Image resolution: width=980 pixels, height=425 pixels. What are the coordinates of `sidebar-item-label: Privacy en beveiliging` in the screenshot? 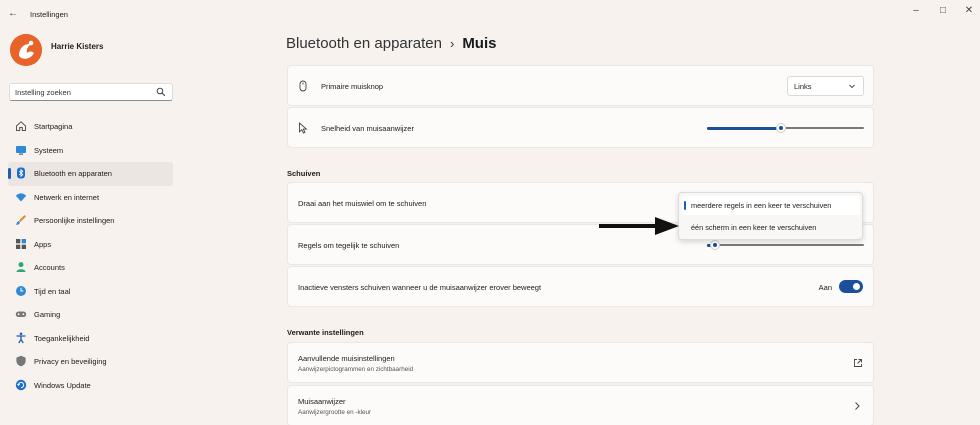 It's located at (70, 361).